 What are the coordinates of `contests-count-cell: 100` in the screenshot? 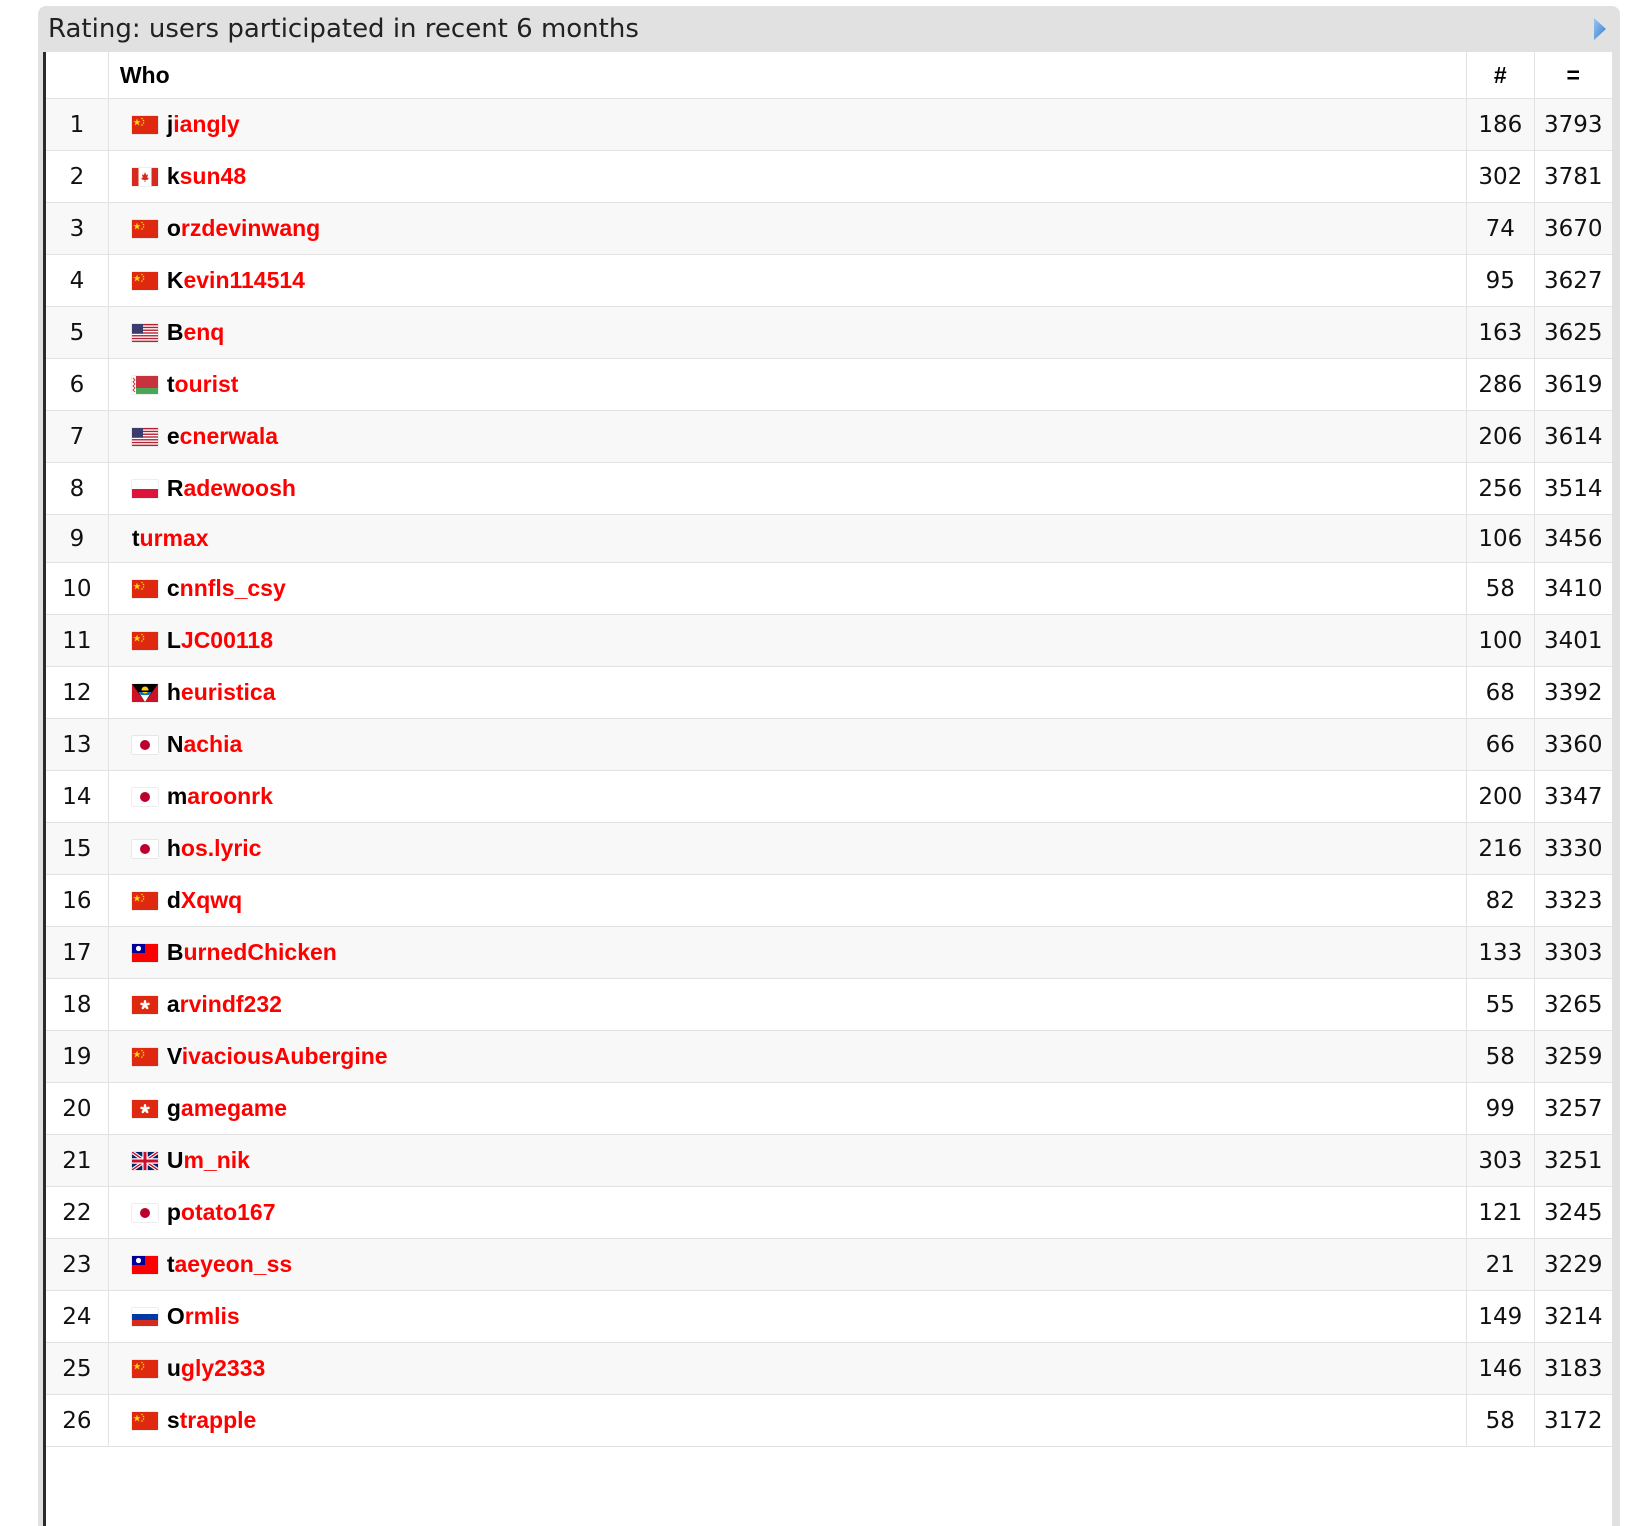 It's located at (1500, 640).